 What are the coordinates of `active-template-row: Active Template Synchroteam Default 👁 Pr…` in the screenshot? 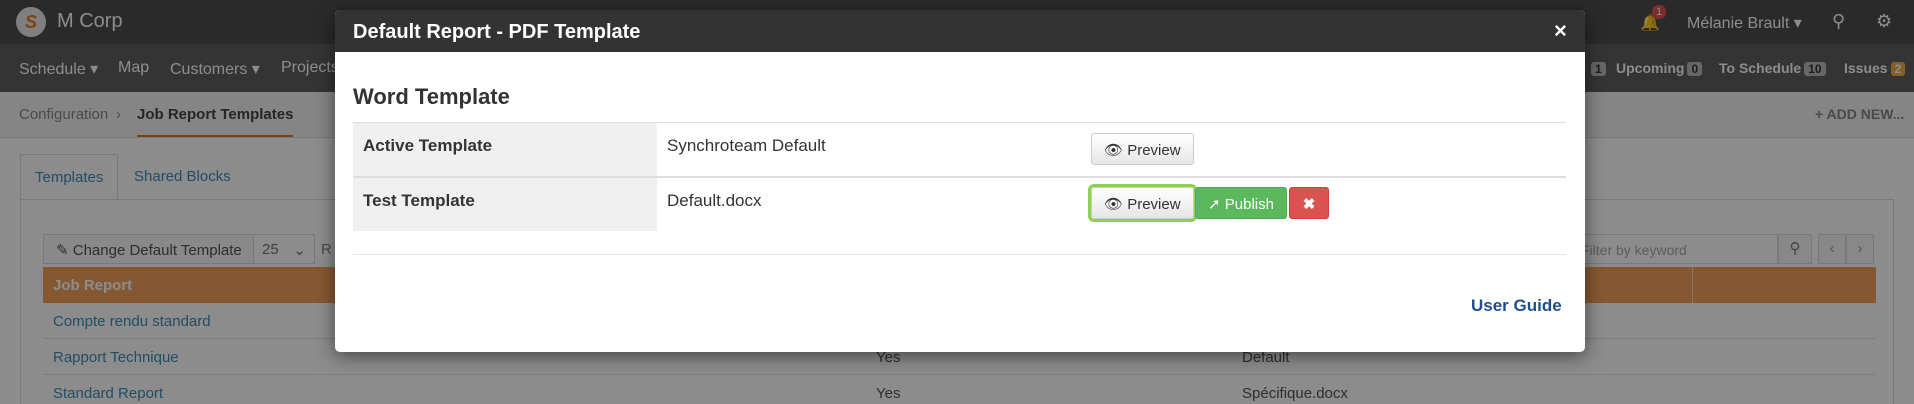 It's located at (959, 149).